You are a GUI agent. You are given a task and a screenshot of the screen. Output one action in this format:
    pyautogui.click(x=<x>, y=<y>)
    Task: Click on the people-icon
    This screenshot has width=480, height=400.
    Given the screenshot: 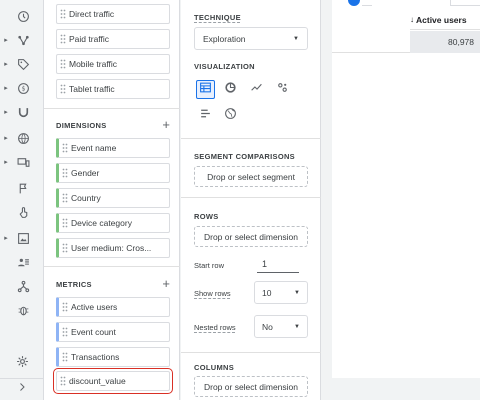 What is the action you would take?
    pyautogui.click(x=23, y=262)
    